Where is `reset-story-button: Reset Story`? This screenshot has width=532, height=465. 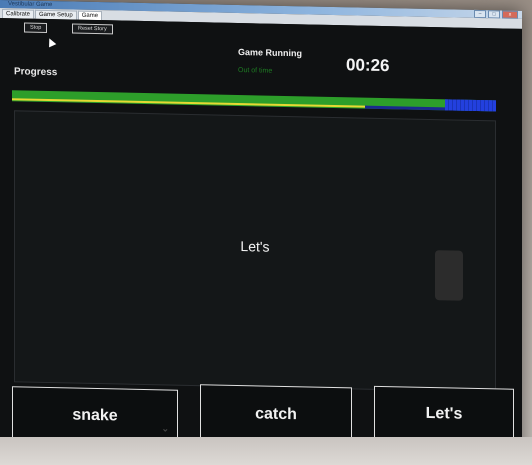
reset-story-button: Reset Story is located at coordinates (92, 29).